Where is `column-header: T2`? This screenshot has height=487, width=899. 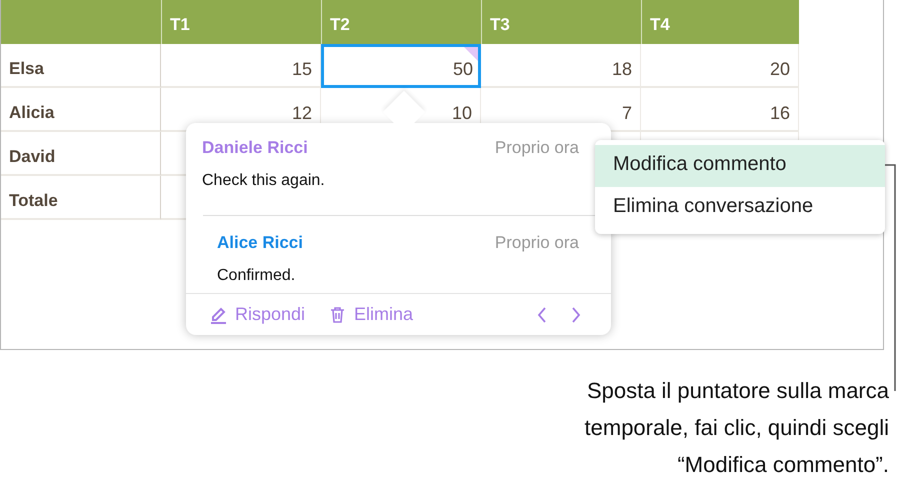 column-header: T2 is located at coordinates (401, 22).